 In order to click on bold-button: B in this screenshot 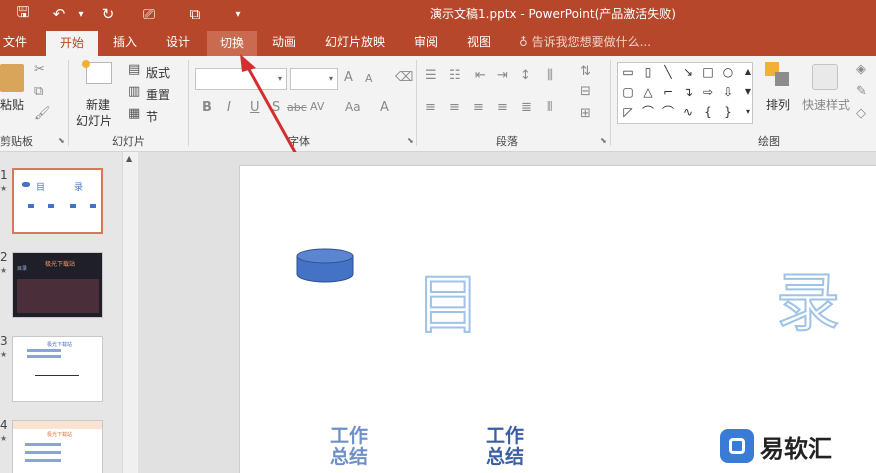, I will do `click(207, 107)`.